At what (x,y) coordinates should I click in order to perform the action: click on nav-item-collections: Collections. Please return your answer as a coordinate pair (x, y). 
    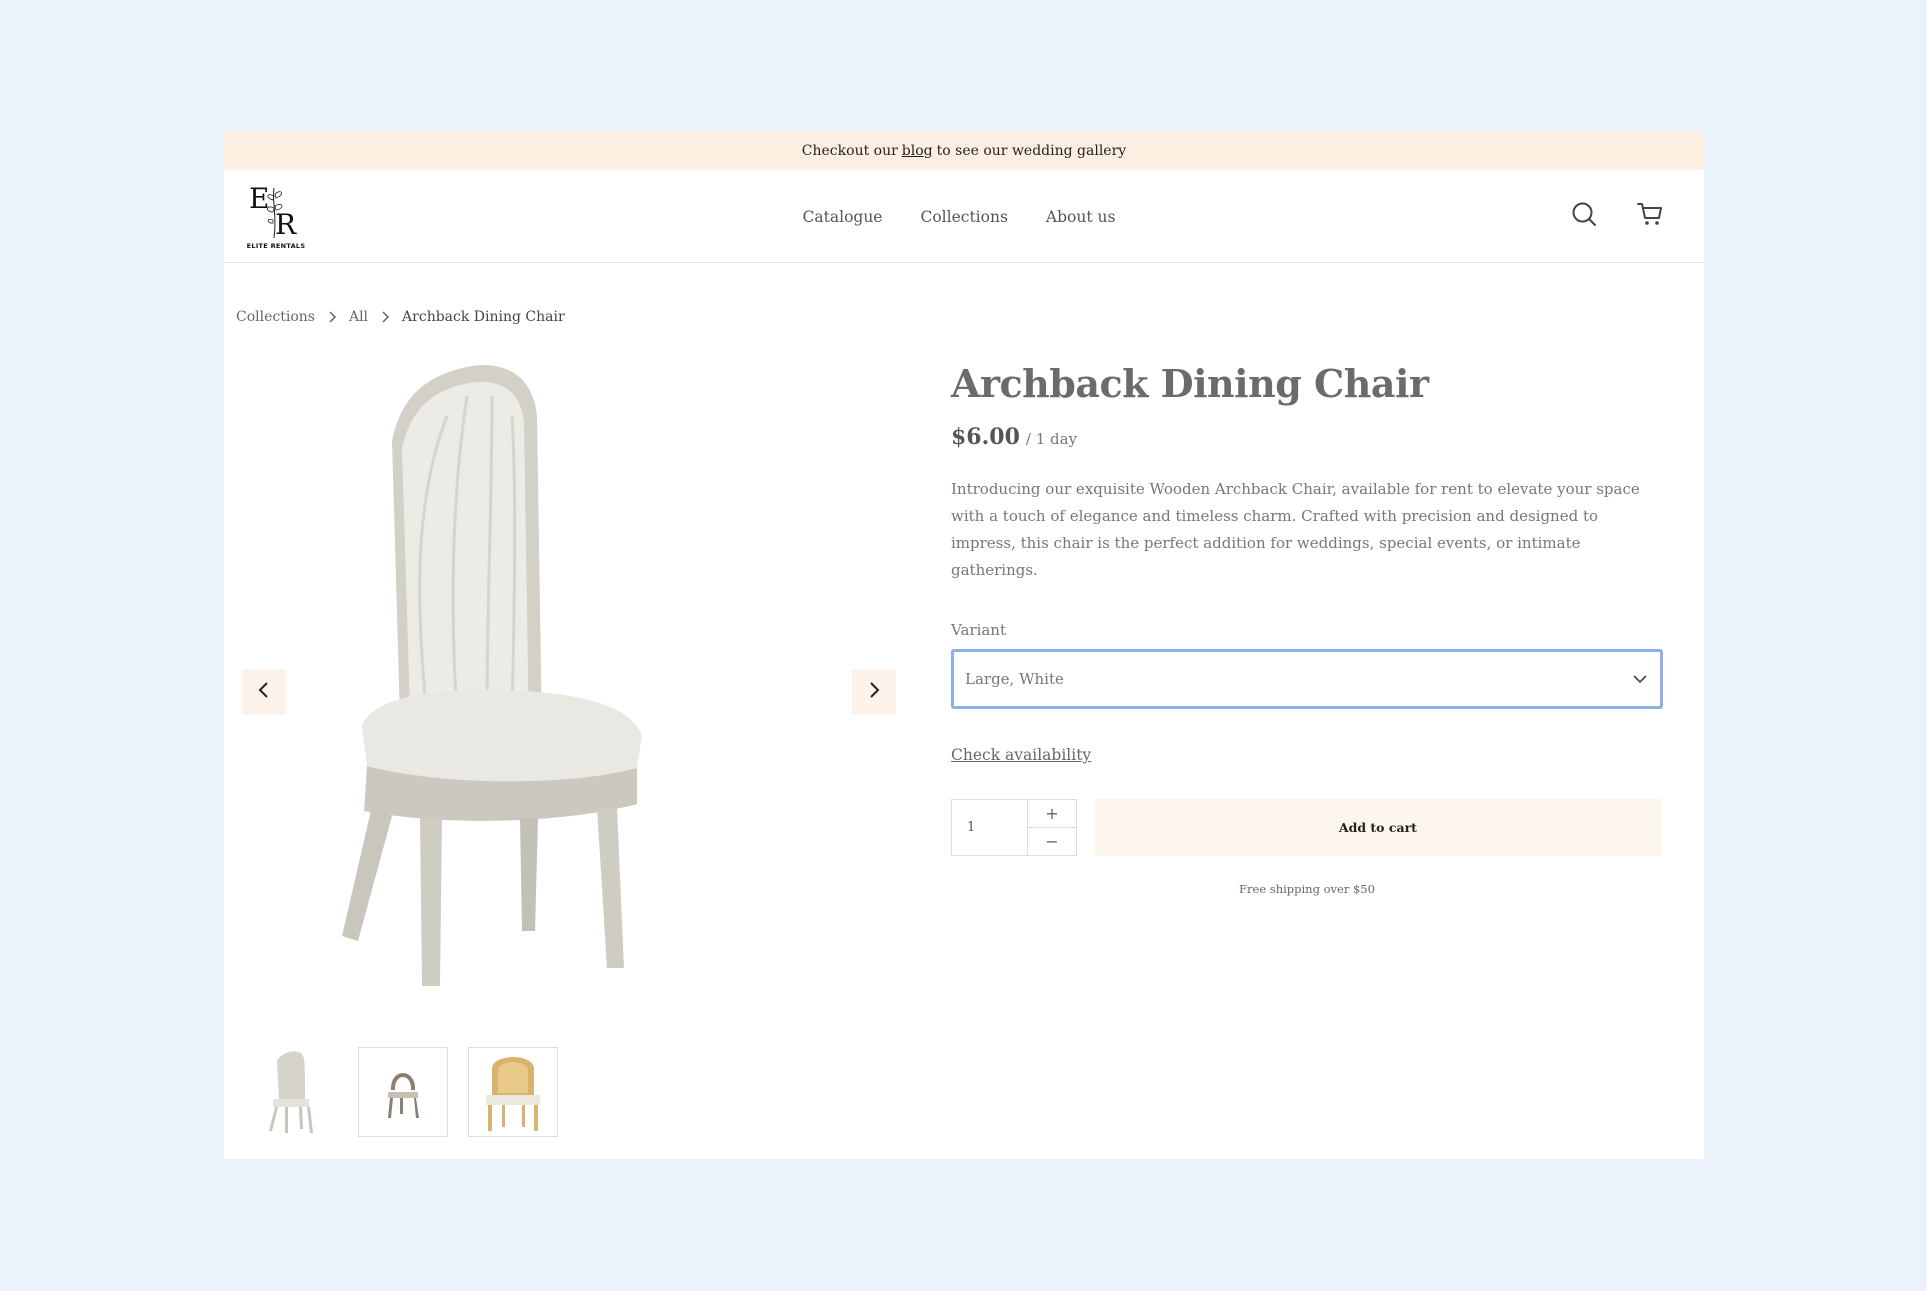
    Looking at the image, I should click on (963, 217).